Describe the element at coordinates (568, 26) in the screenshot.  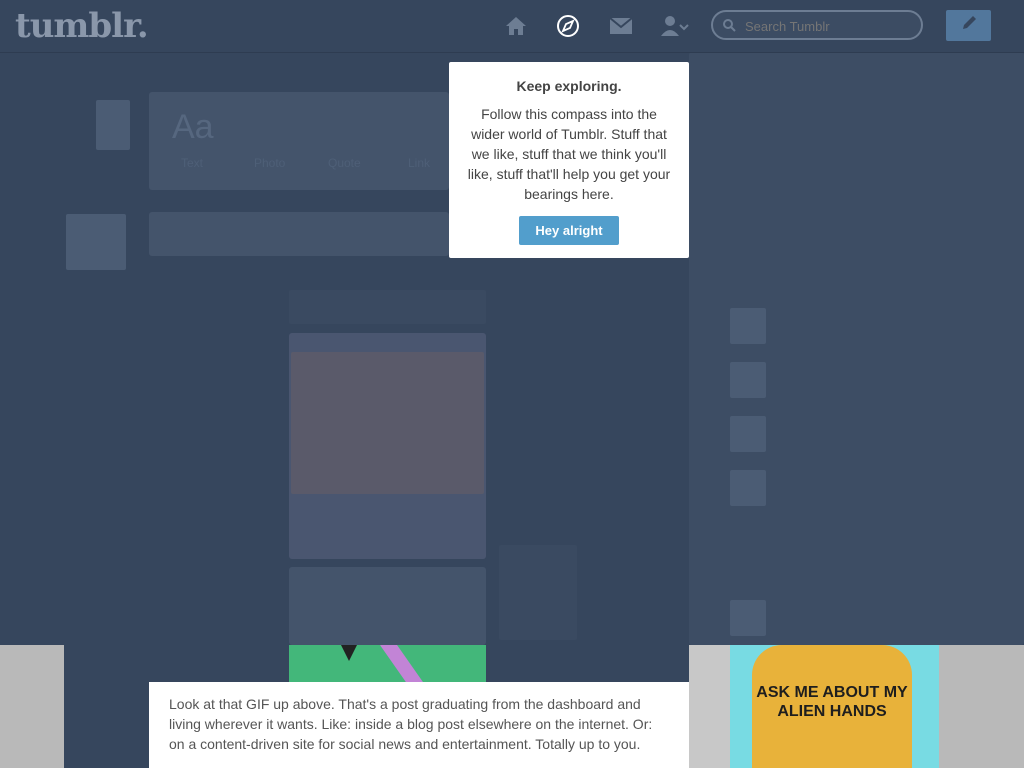
I see `compass-icon` at that location.